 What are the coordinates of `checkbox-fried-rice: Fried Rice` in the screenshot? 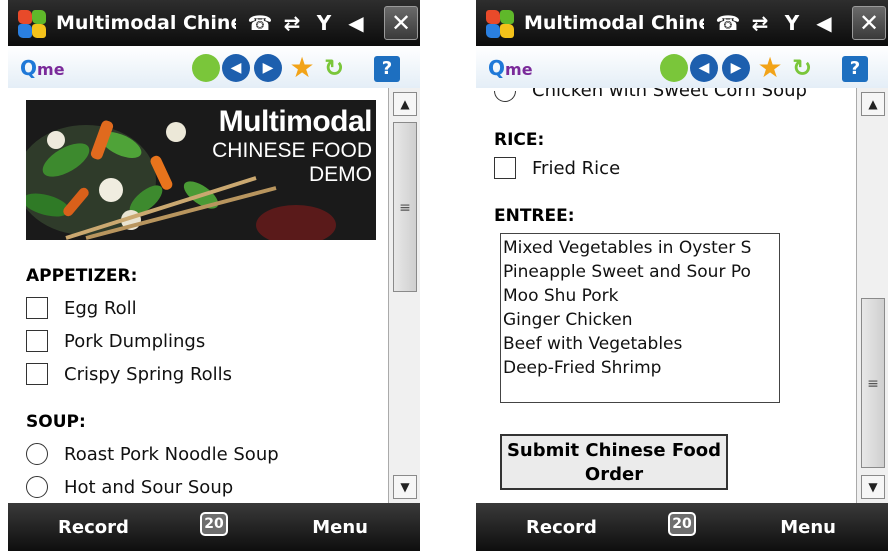 It's located at (557, 168).